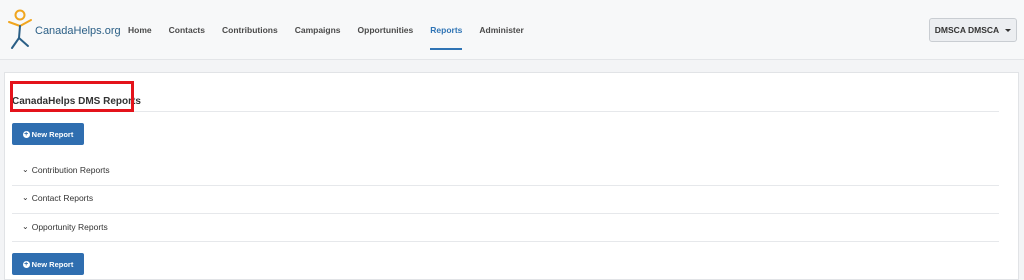 The height and width of the screenshot is (280, 1024). Describe the element at coordinates (386, 30) in the screenshot. I see `nav-opportunities: Opportunities` at that location.